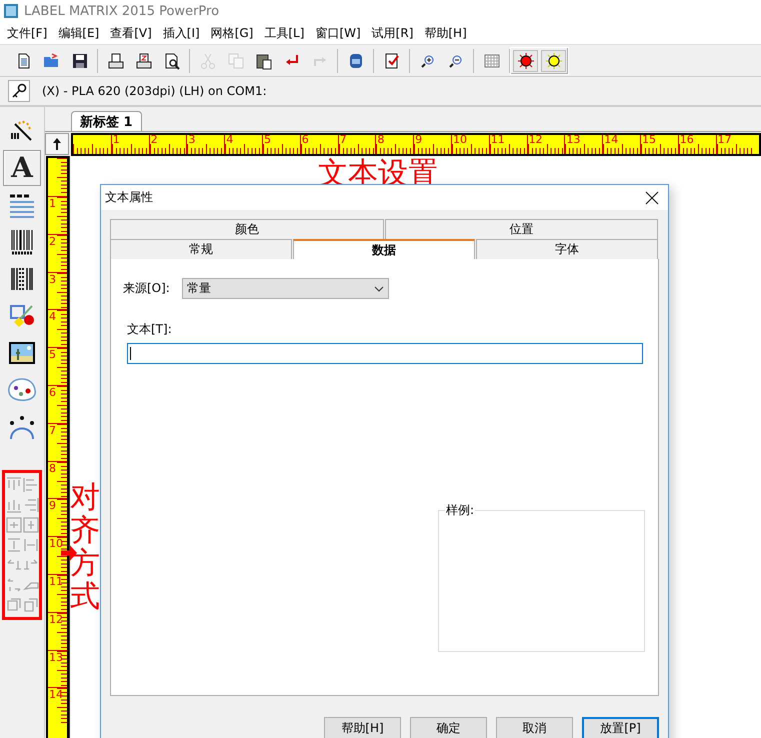  I want to click on field-label: 文本[T]:, so click(150, 329).